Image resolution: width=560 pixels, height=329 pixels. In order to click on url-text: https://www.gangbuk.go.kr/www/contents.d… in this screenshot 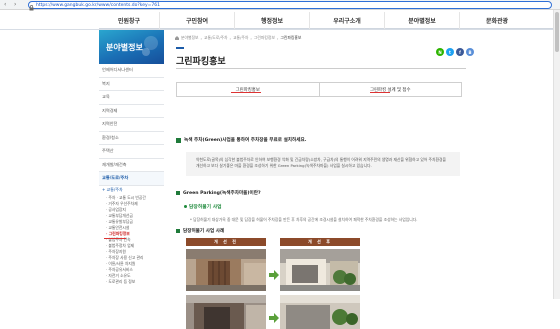, I will do `click(98, 5)`.